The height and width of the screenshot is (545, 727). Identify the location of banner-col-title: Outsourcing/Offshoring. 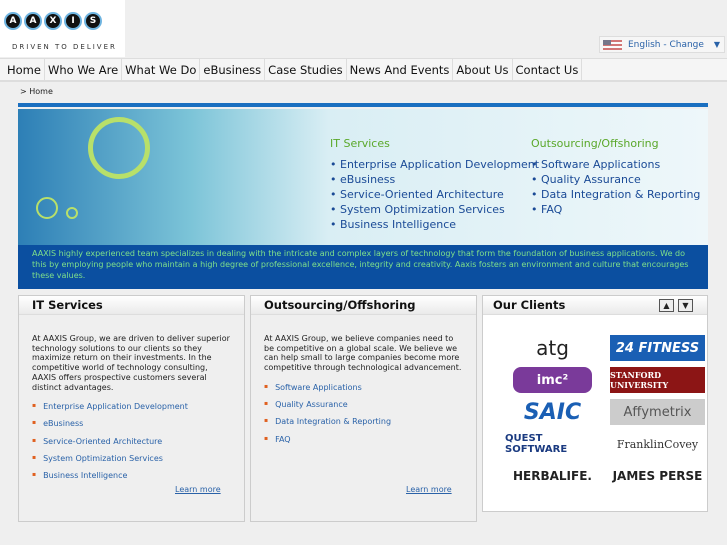
(595, 143).